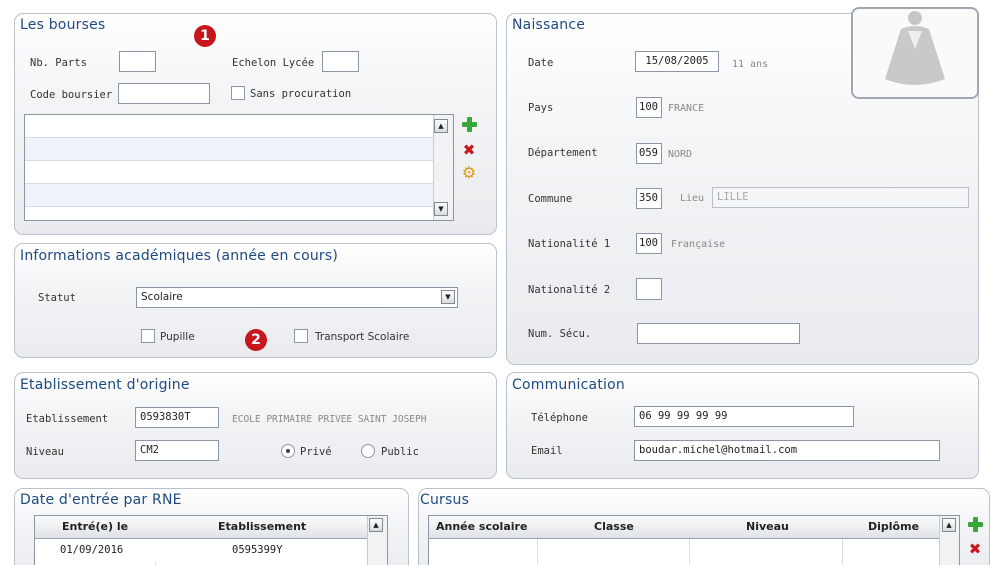 This screenshot has height=565, width=990. I want to click on rne-col-date: Entré(e) le, so click(95, 526).